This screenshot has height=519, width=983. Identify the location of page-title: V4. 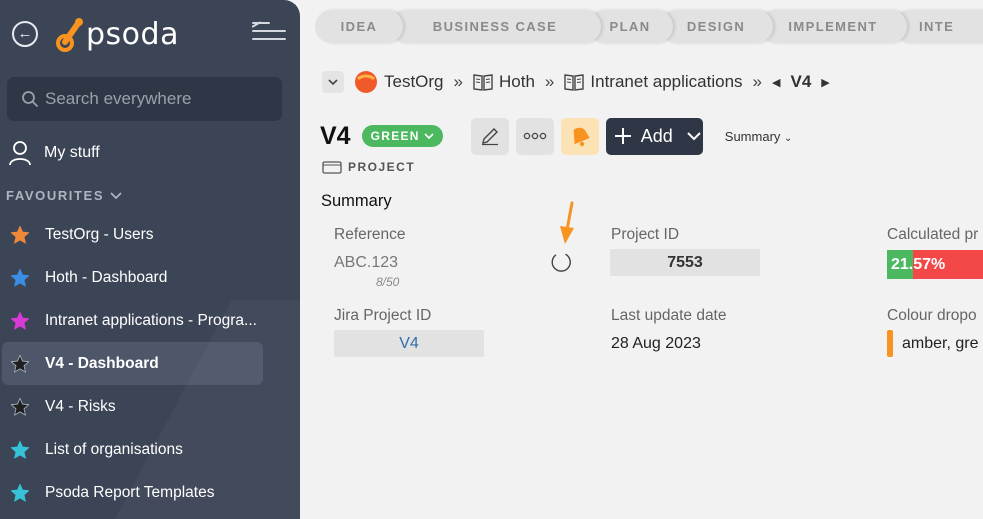
(335, 135).